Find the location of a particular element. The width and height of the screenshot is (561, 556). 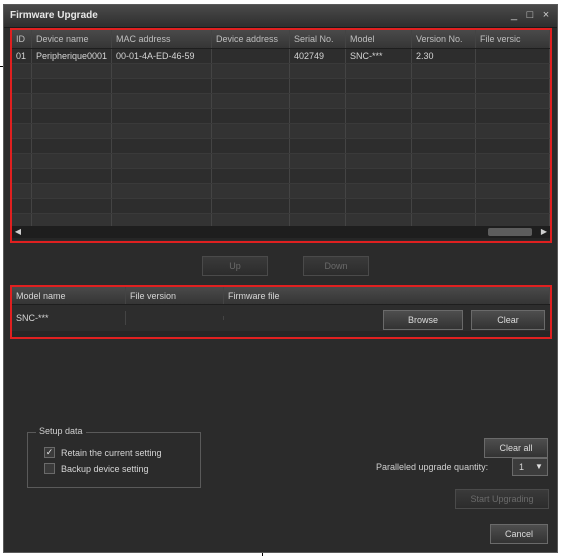

backup-setting-option: Backup device setting is located at coordinates (96, 468).